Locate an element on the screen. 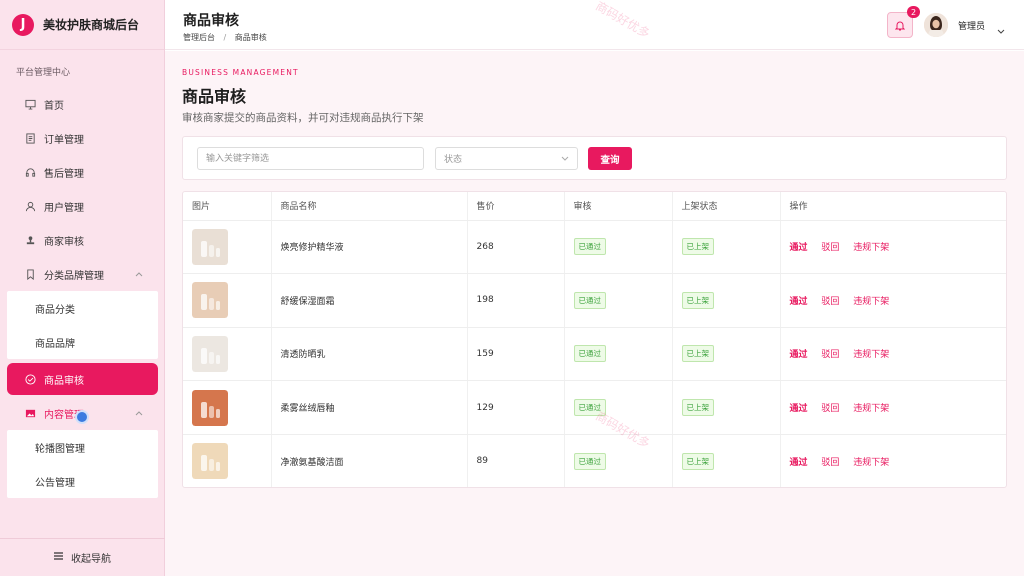 This screenshot has width=1024, height=576. bookmark-icon is located at coordinates (30, 274).